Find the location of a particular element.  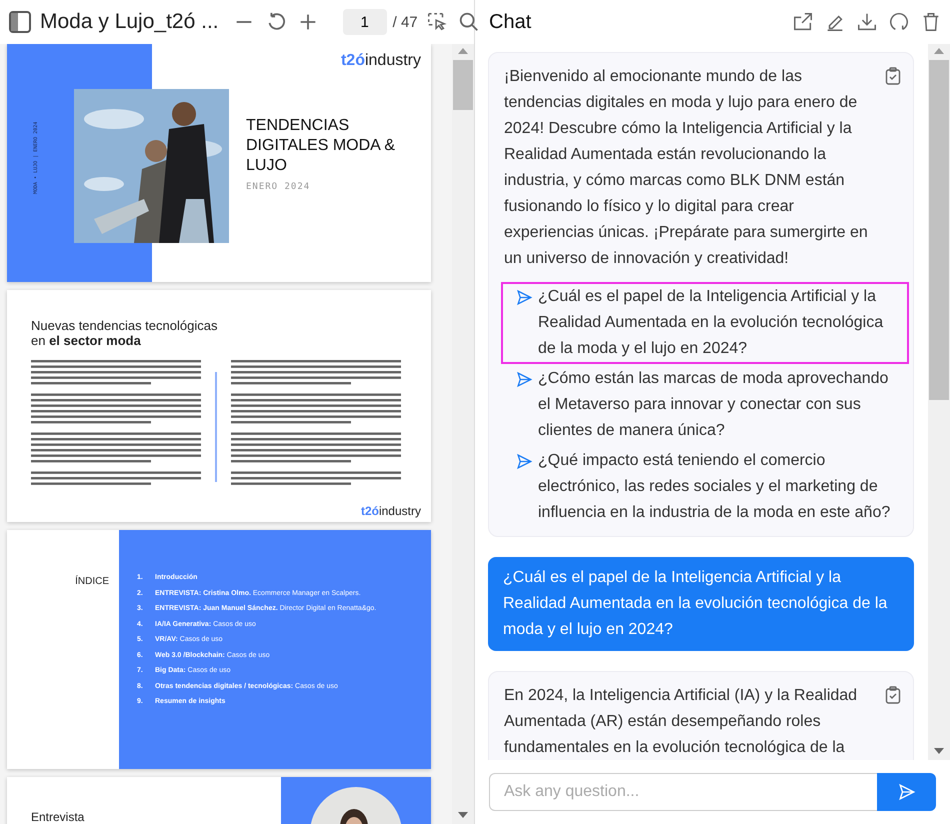

message-text: En 2024, la Inteligencia Artificial (IA) y la Realidad Aumentada (AR) están desempeñando roles fundamentales en la evolución tecnológica de la is located at coordinates (681, 722).